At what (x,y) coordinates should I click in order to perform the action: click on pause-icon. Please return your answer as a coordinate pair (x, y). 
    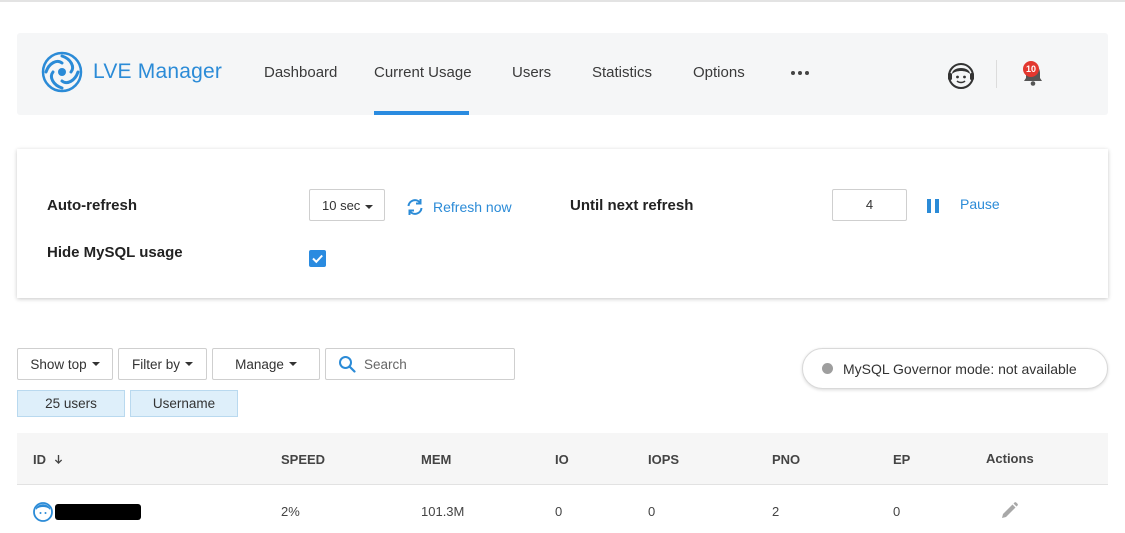
    Looking at the image, I should click on (933, 206).